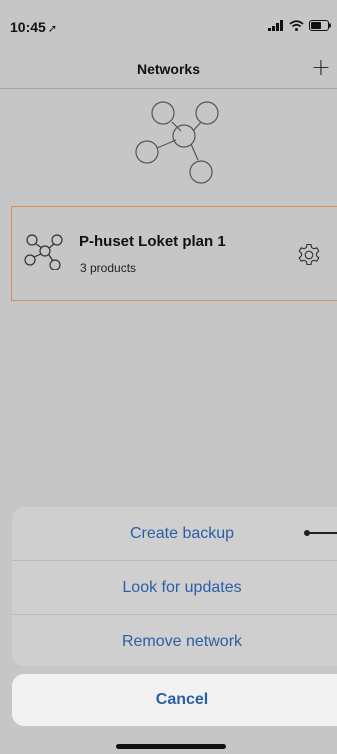  Describe the element at coordinates (174, 253) in the screenshot. I see `network-card: P-huset Loket plan 1 3 products` at that location.